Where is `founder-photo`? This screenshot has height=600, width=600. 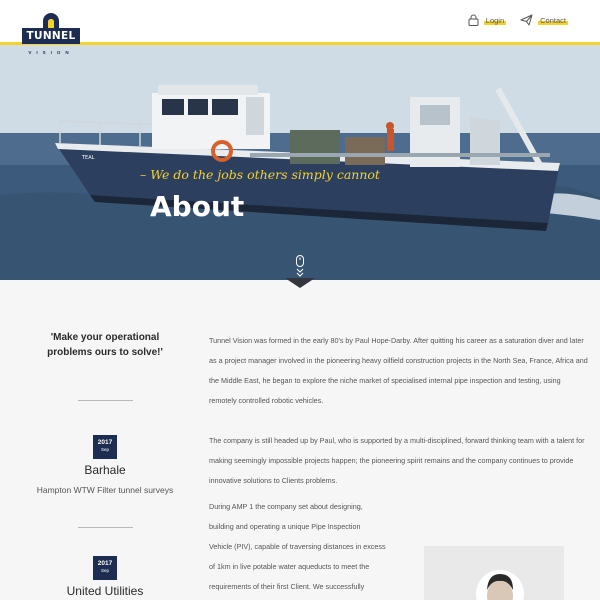 founder-photo is located at coordinates (494, 573).